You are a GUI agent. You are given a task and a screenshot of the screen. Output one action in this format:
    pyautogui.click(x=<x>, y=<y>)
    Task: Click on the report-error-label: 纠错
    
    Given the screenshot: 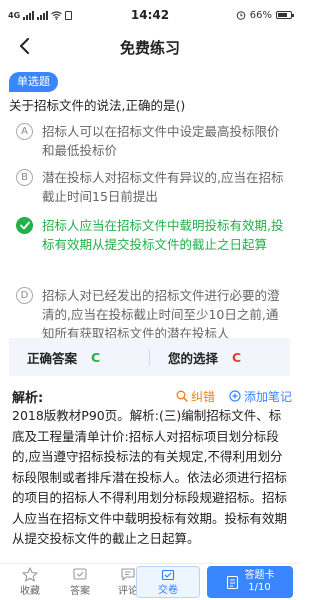 What is the action you would take?
    pyautogui.click(x=202, y=396)
    